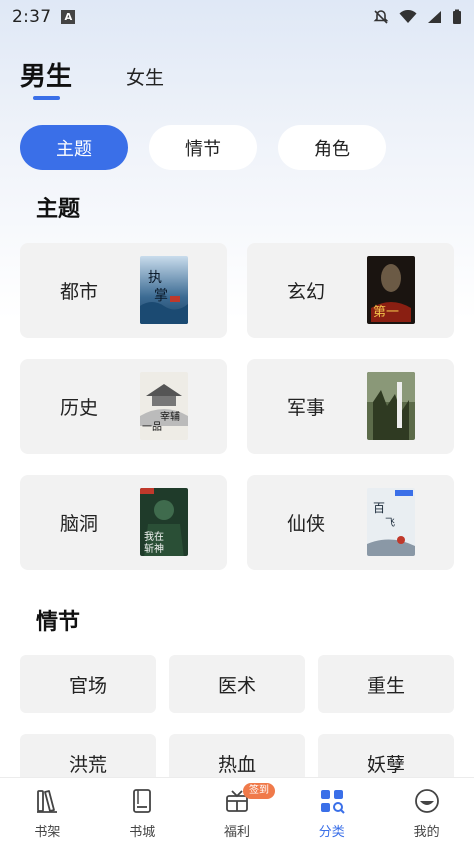 The height and width of the screenshot is (844, 474). I want to click on wifi-icon, so click(408, 17).